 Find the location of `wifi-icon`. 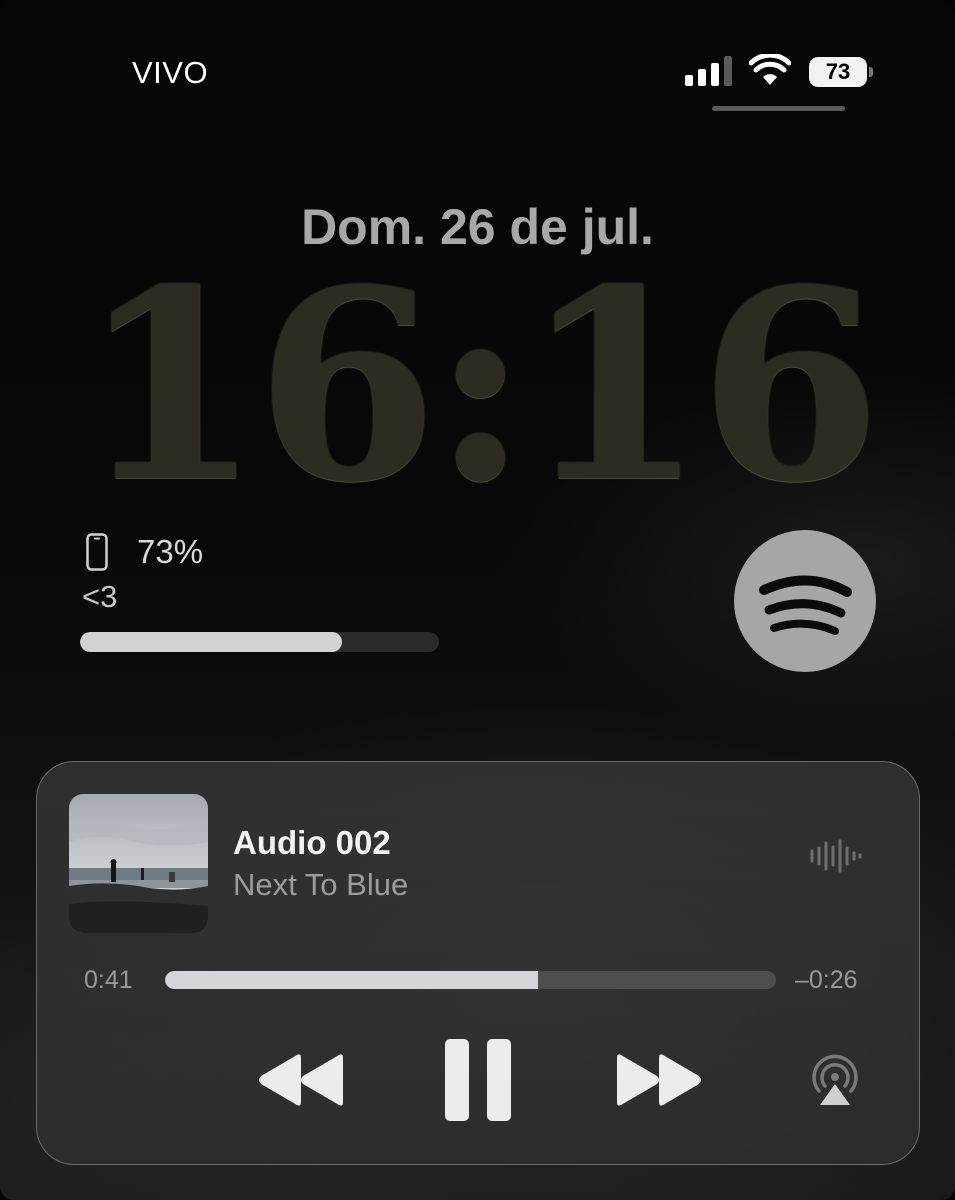

wifi-icon is located at coordinates (770, 69).